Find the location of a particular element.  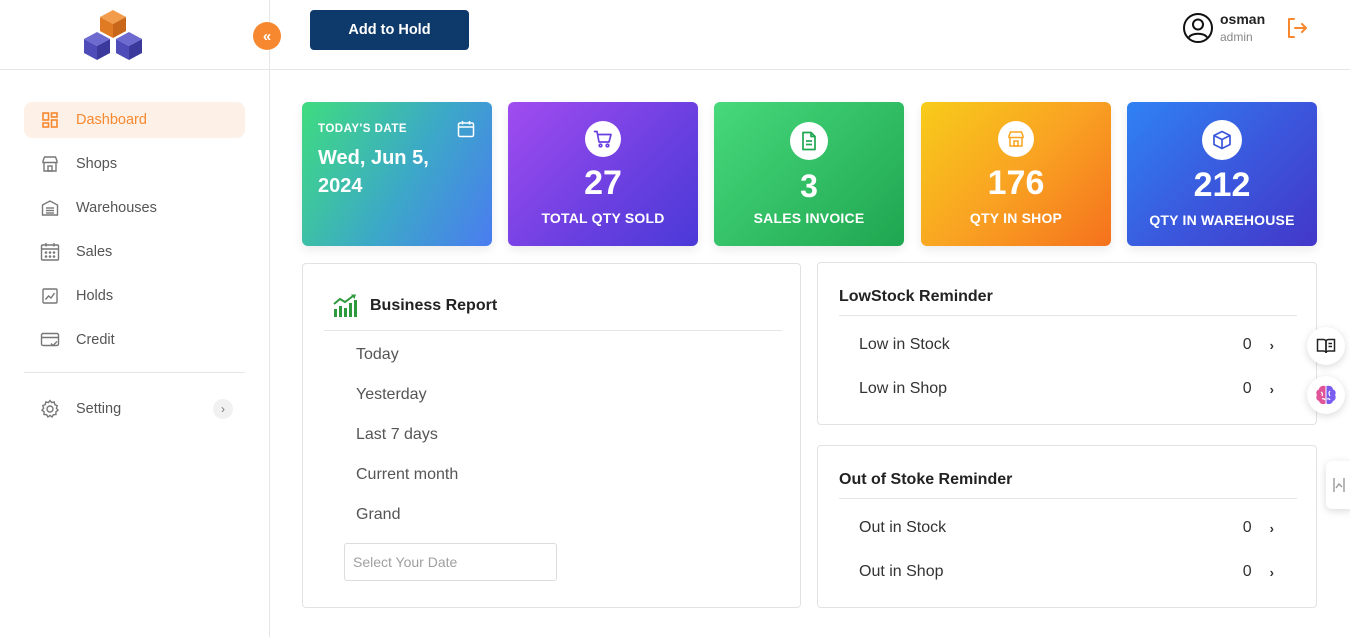

sidebar-item-label: Holds is located at coordinates (95, 296).